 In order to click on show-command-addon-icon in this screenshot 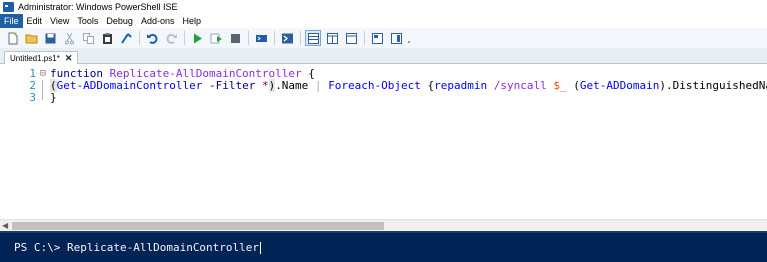, I will do `click(396, 38)`.